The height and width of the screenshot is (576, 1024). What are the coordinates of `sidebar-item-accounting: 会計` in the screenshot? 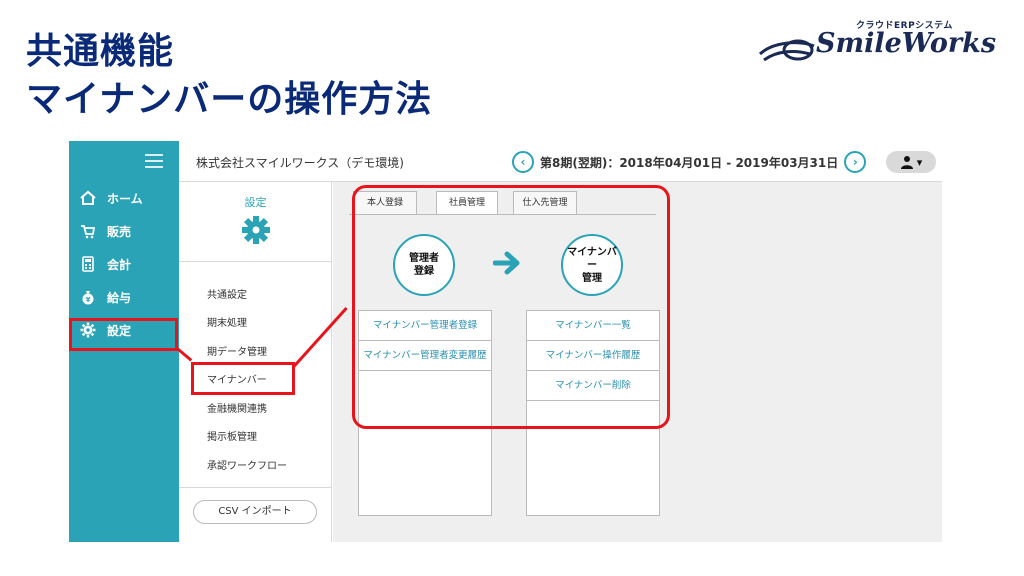 It's located at (124, 264).